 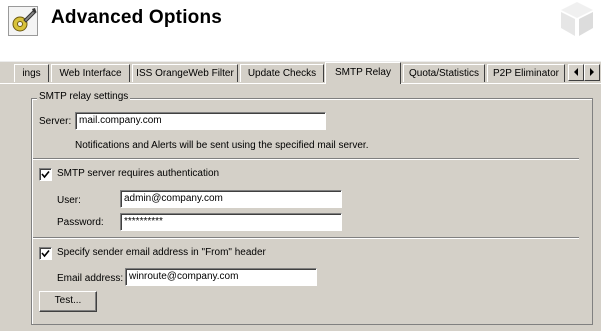 What do you see at coordinates (80, 222) in the screenshot?
I see `password-label: Password:` at bounding box center [80, 222].